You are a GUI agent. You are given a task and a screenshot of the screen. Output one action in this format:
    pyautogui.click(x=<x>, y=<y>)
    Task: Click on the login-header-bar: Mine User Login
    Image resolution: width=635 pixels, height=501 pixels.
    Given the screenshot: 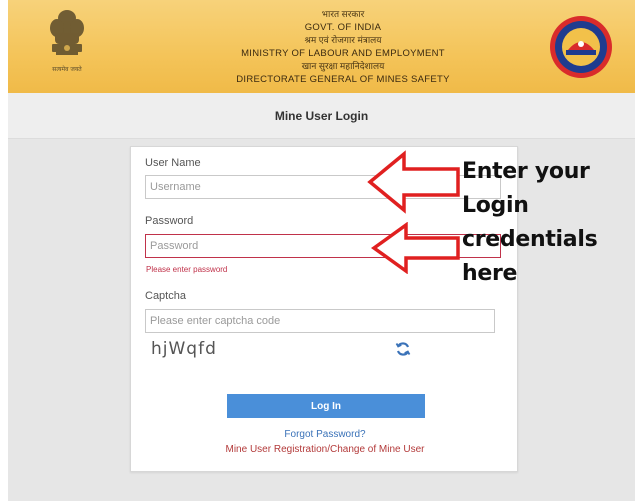 What is the action you would take?
    pyautogui.click(x=321, y=116)
    